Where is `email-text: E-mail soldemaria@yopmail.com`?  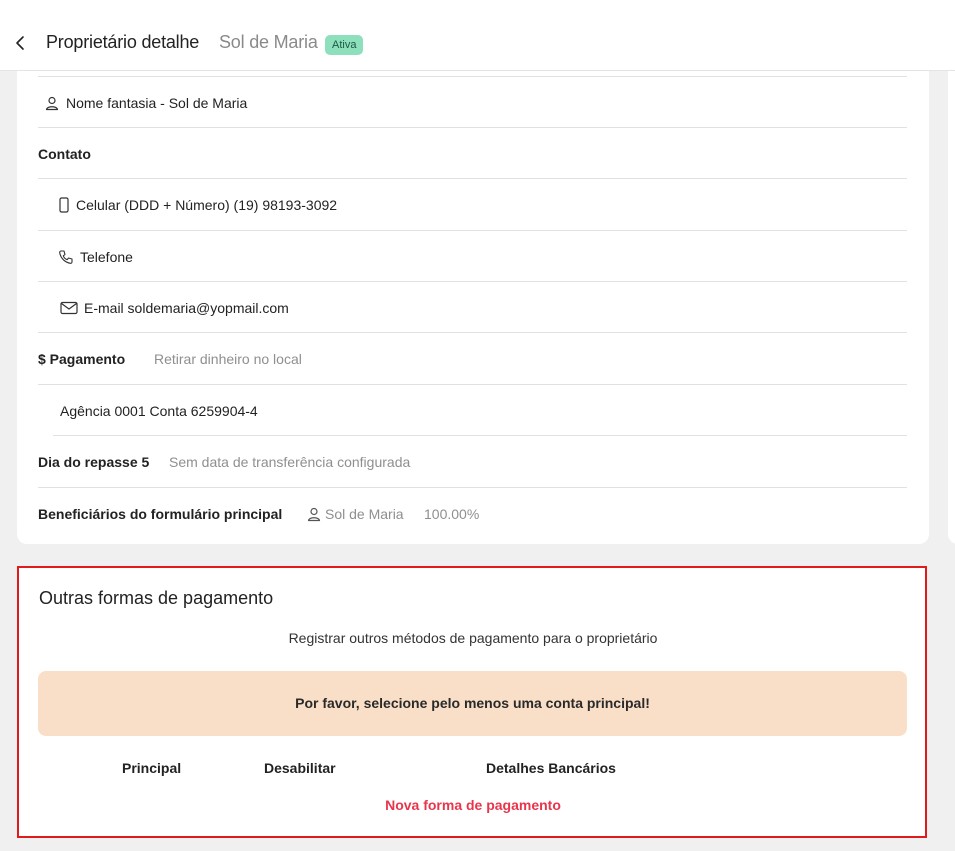
email-text: E-mail soldemaria@yopmail.com is located at coordinates (186, 307).